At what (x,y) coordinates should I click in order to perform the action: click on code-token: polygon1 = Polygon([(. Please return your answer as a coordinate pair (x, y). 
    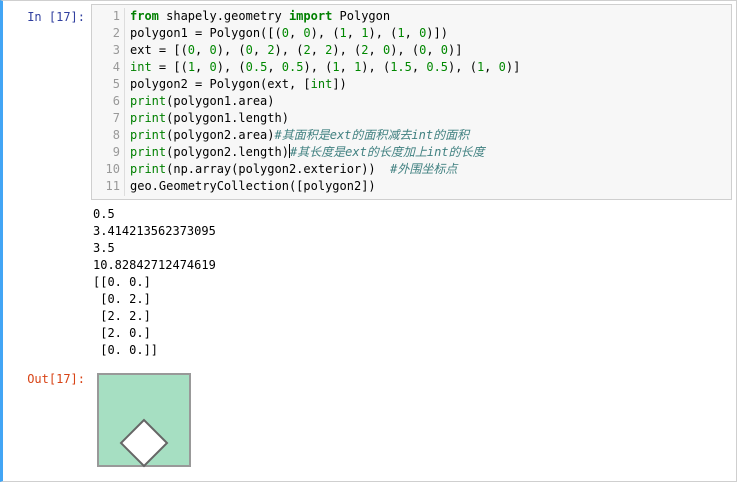
    Looking at the image, I should click on (206, 33).